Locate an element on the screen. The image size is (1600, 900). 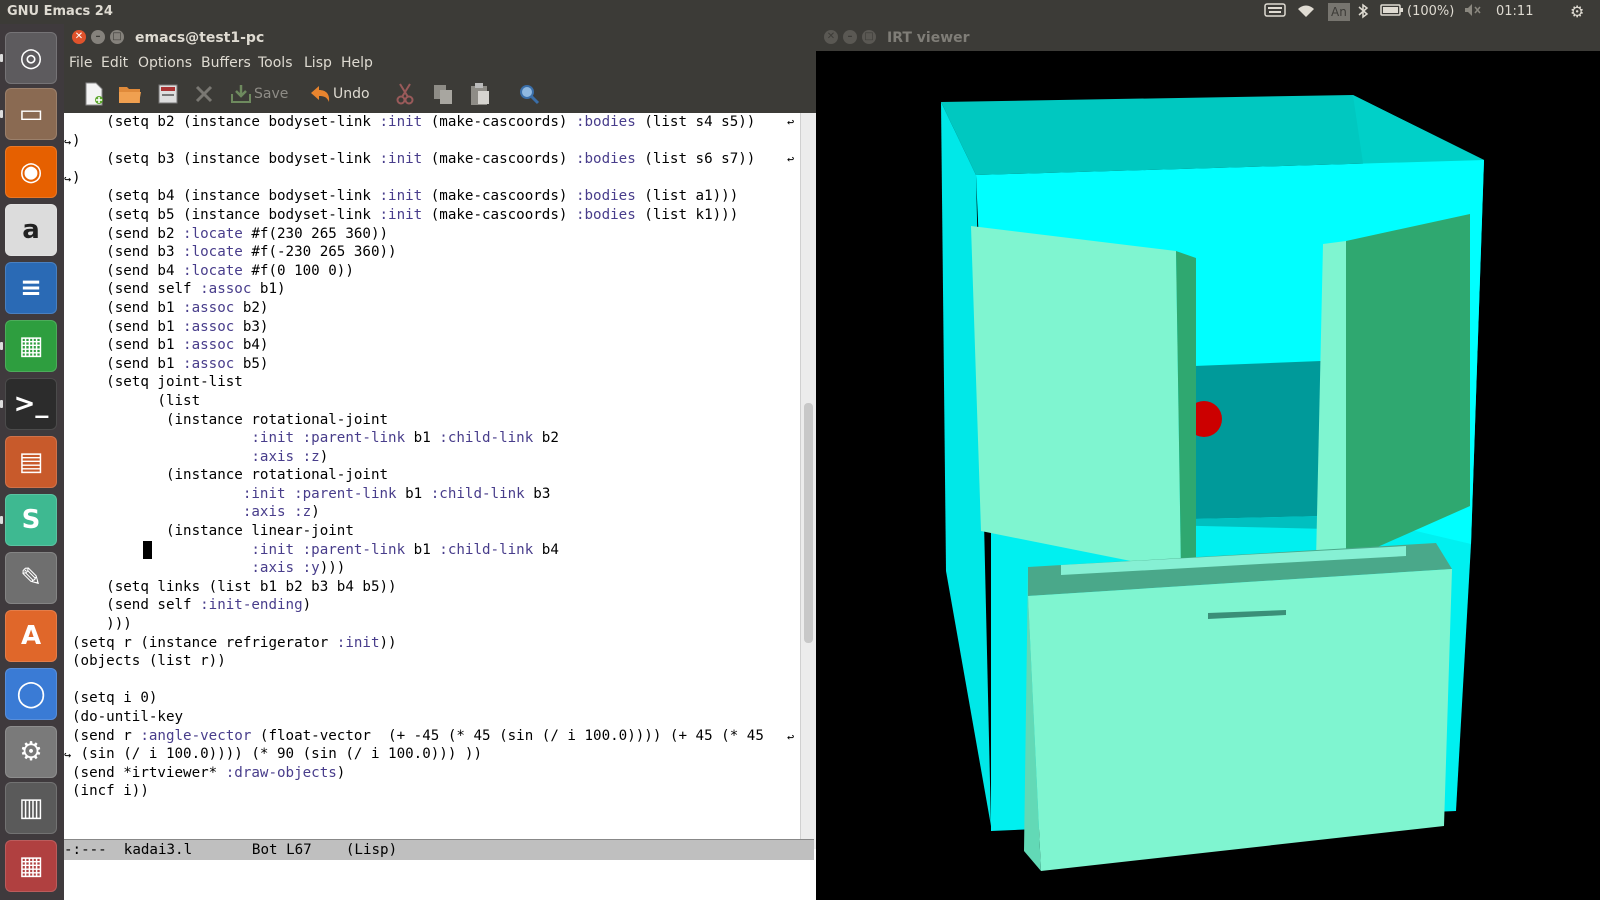
files-icon: ▭ is located at coordinates (31, 114).